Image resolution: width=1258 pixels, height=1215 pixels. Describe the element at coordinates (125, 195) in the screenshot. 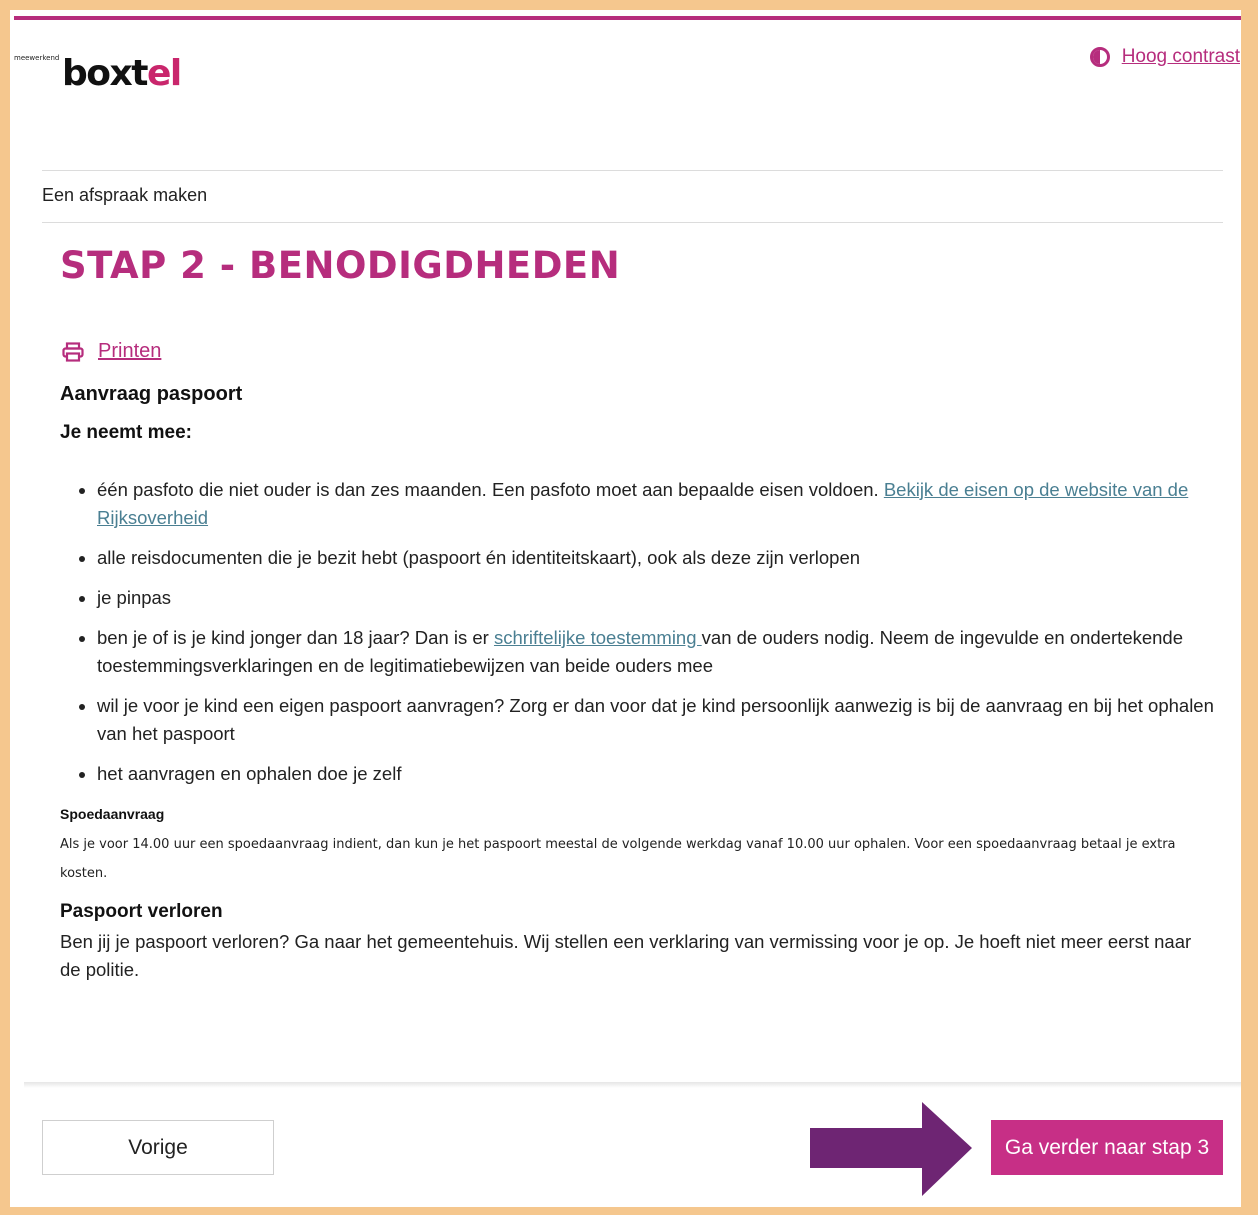

I see `breadcrumb: Een afspraak maken` at that location.